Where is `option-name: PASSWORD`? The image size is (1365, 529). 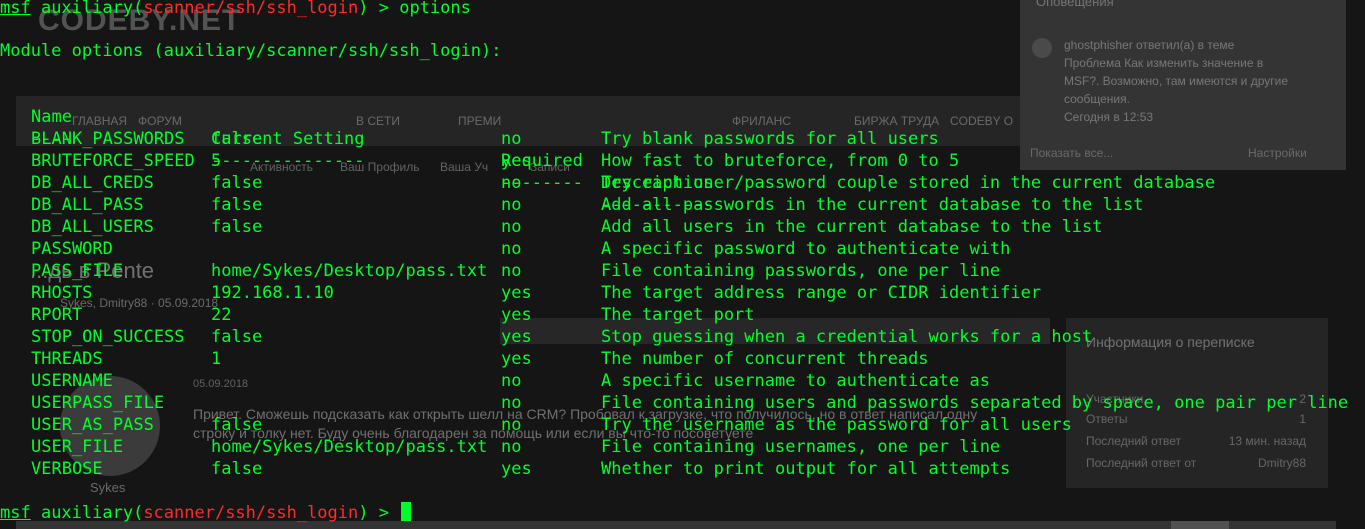
option-name: PASSWORD is located at coordinates (72, 249).